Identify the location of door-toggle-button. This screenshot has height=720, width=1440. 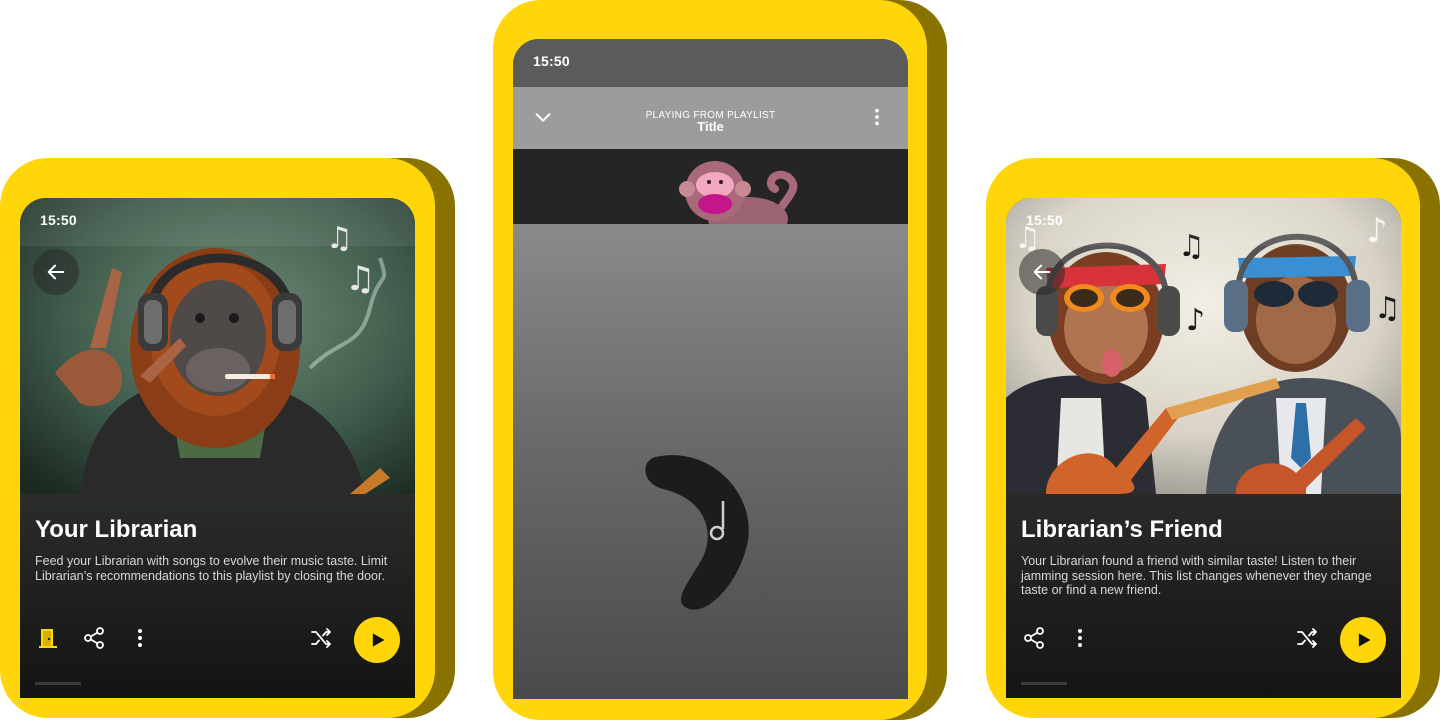
(48, 638).